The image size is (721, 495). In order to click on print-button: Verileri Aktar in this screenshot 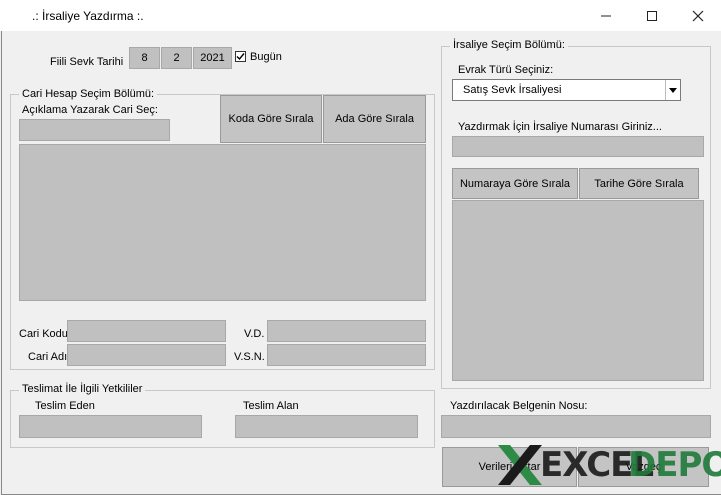, I will do `click(509, 467)`.